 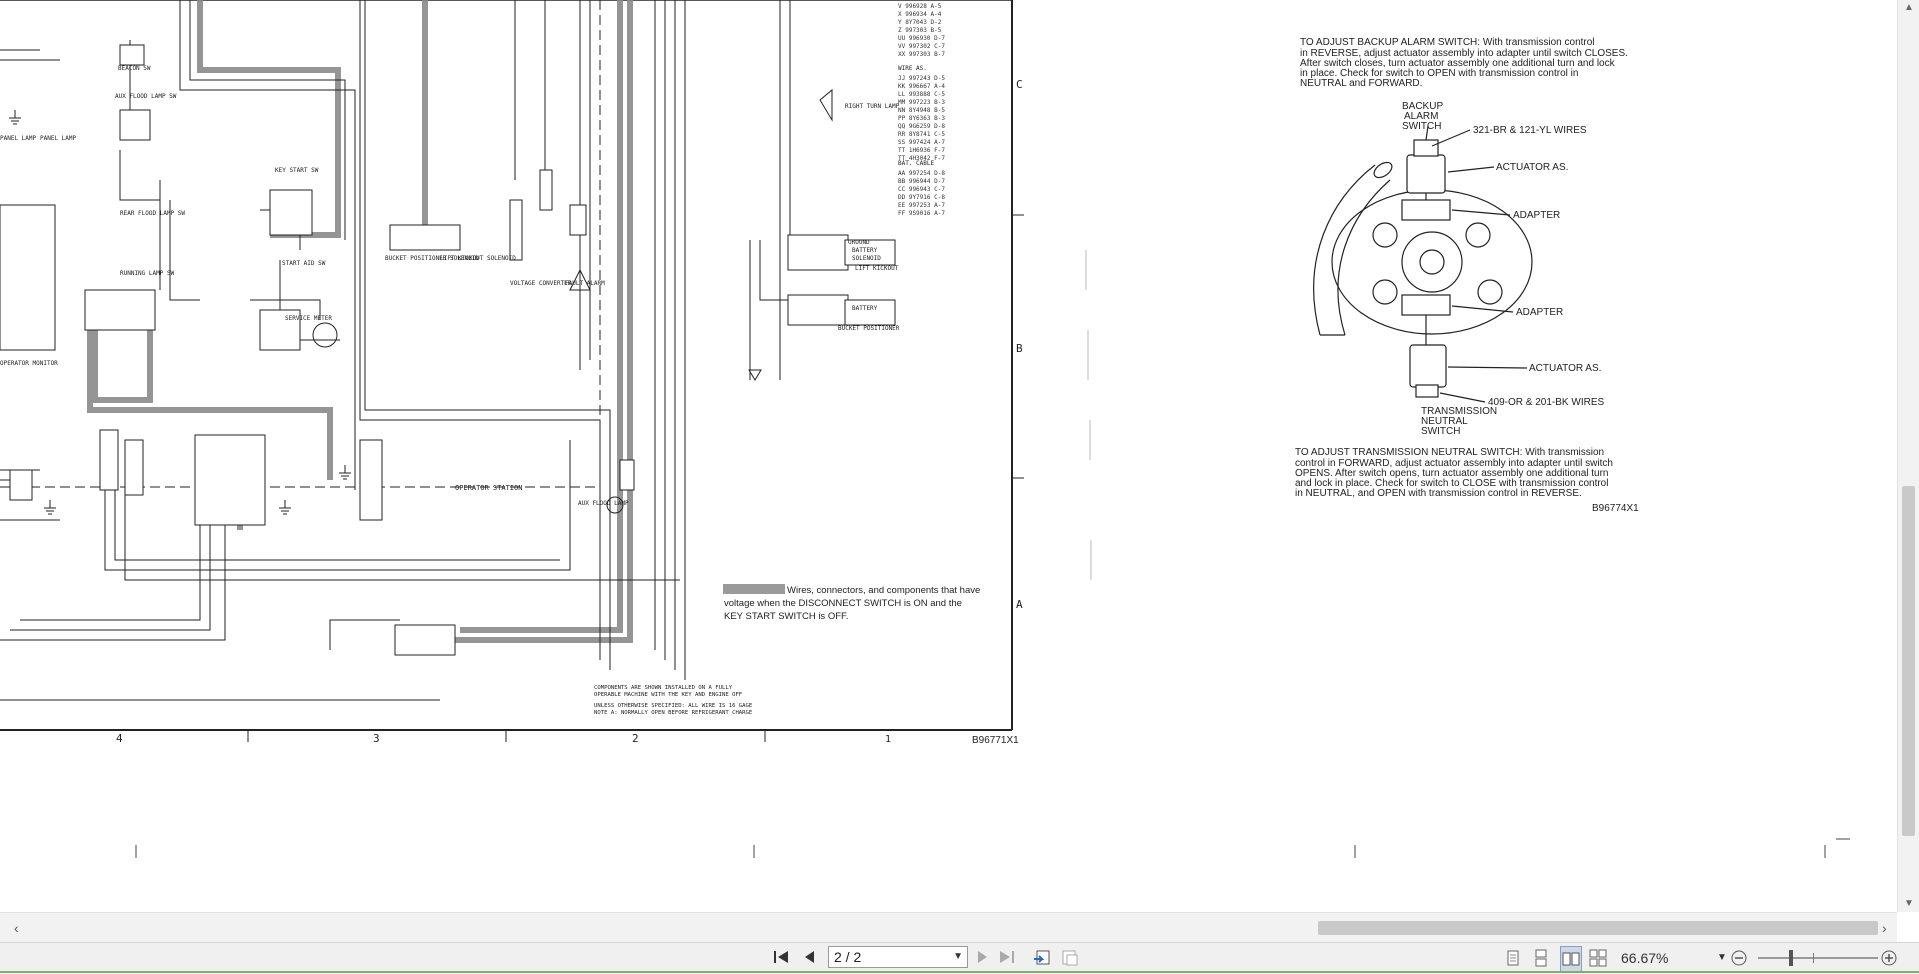 I want to click on svg-text: DD 9Y7916 C-8, so click(x=921, y=197).